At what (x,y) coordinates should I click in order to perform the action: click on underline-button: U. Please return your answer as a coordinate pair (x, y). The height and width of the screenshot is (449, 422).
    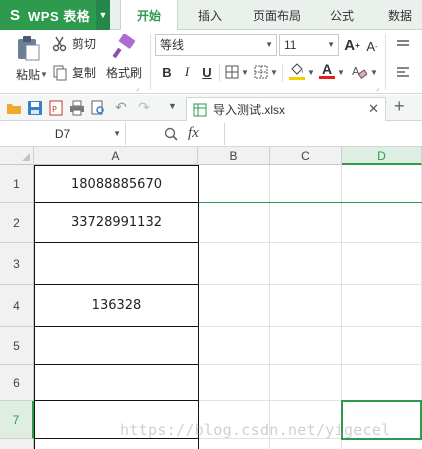
    Looking at the image, I should click on (207, 72).